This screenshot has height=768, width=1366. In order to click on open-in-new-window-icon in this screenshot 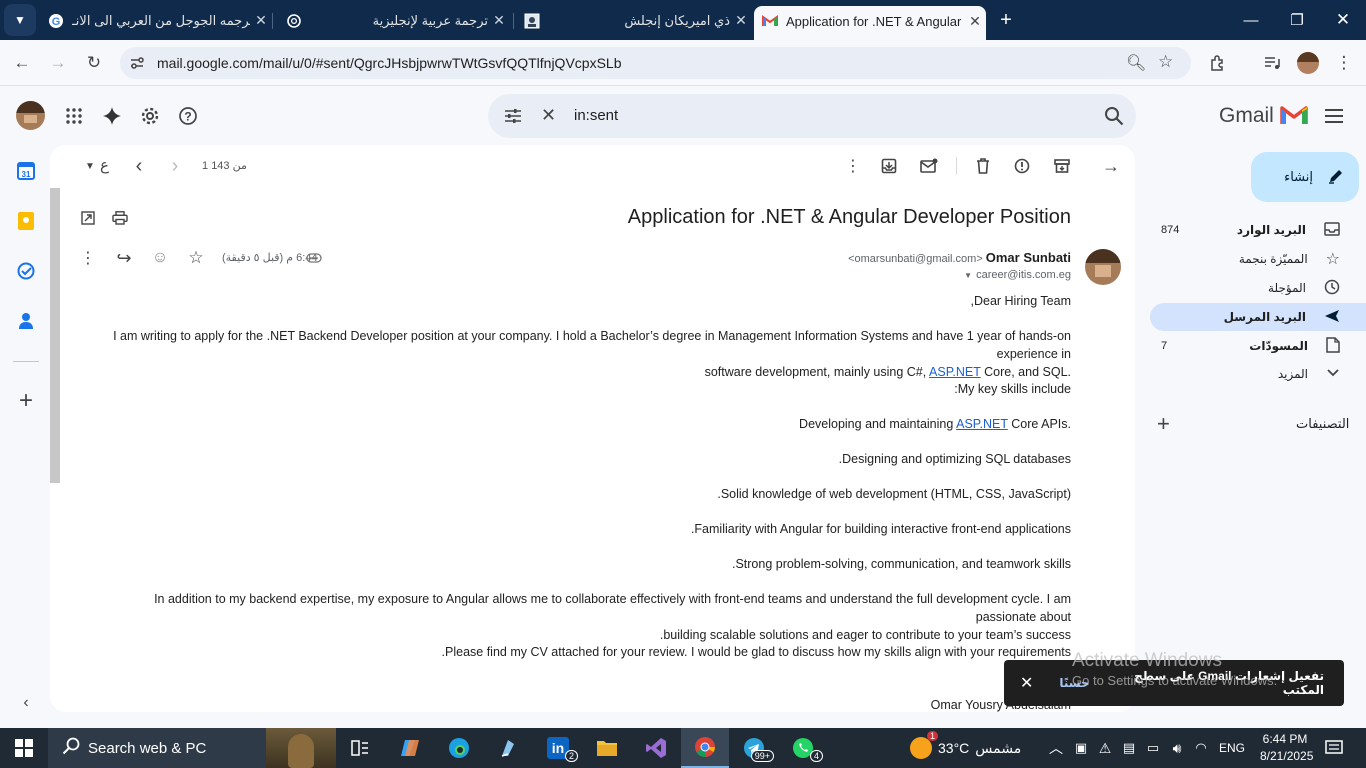, I will do `click(88, 218)`.